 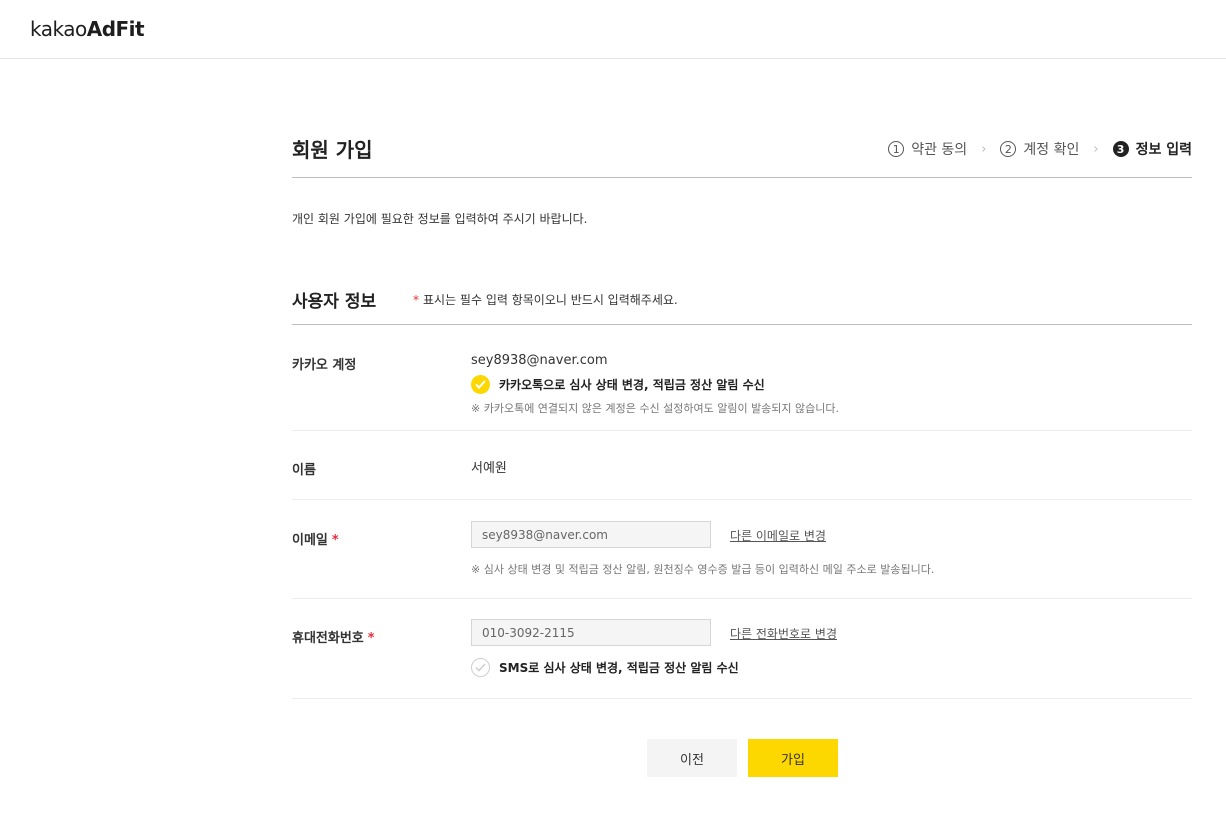 I want to click on required-note-text: 표시는 필수 입력 항목이오니 반드시 입력해주세요., so click(x=550, y=300).